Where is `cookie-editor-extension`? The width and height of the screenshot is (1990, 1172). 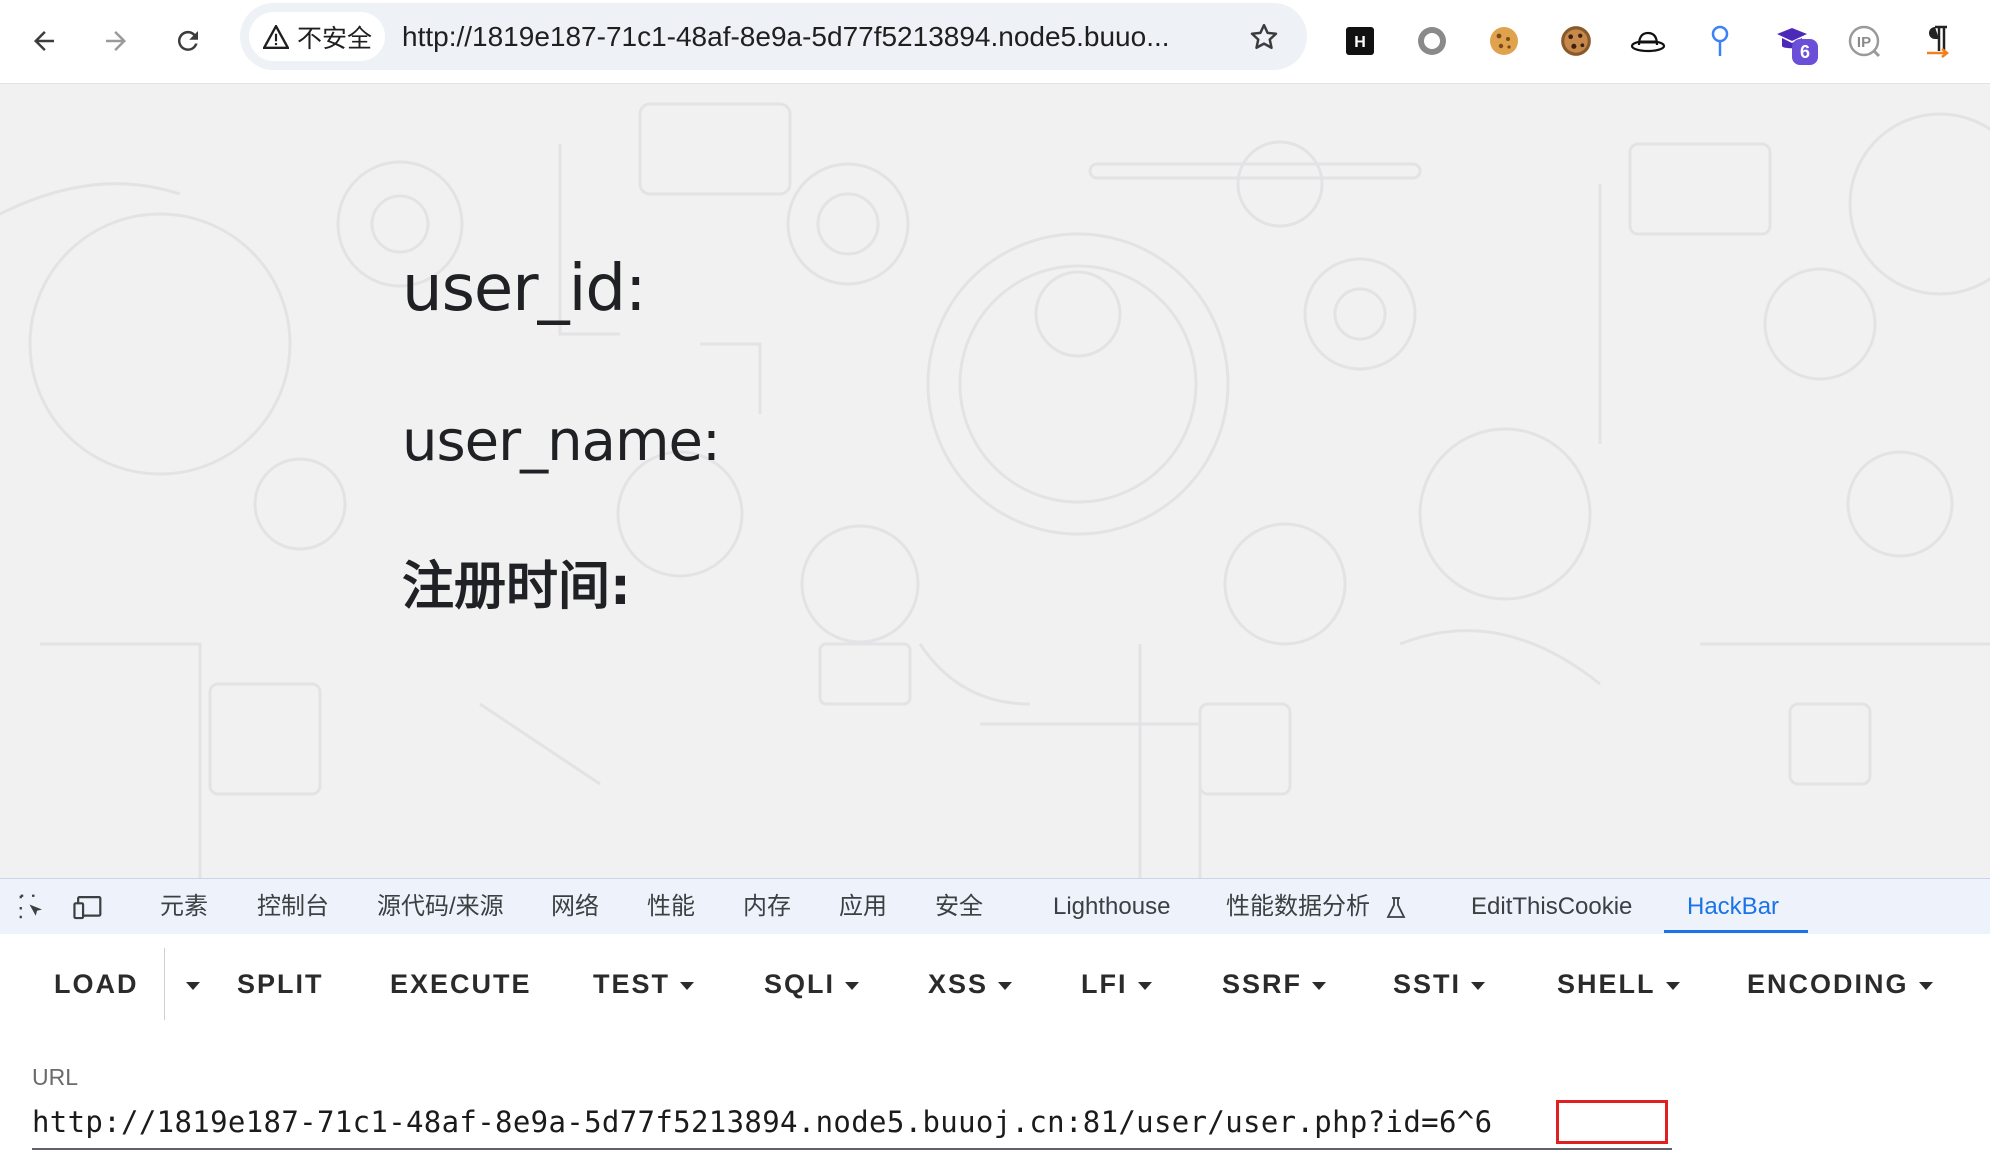 cookie-editor-extension is located at coordinates (1576, 41).